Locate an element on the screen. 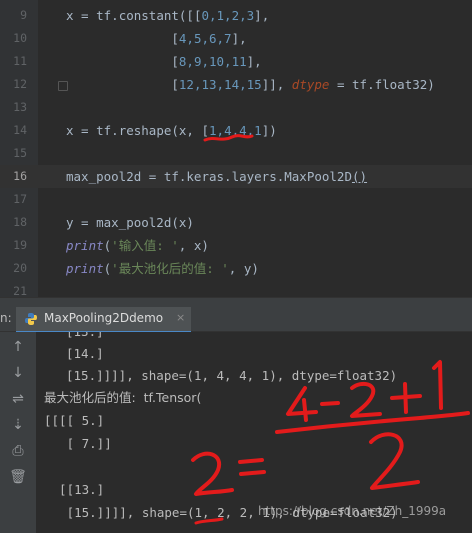  code-line: 10 [4,5,6,7], is located at coordinates (236, 38).